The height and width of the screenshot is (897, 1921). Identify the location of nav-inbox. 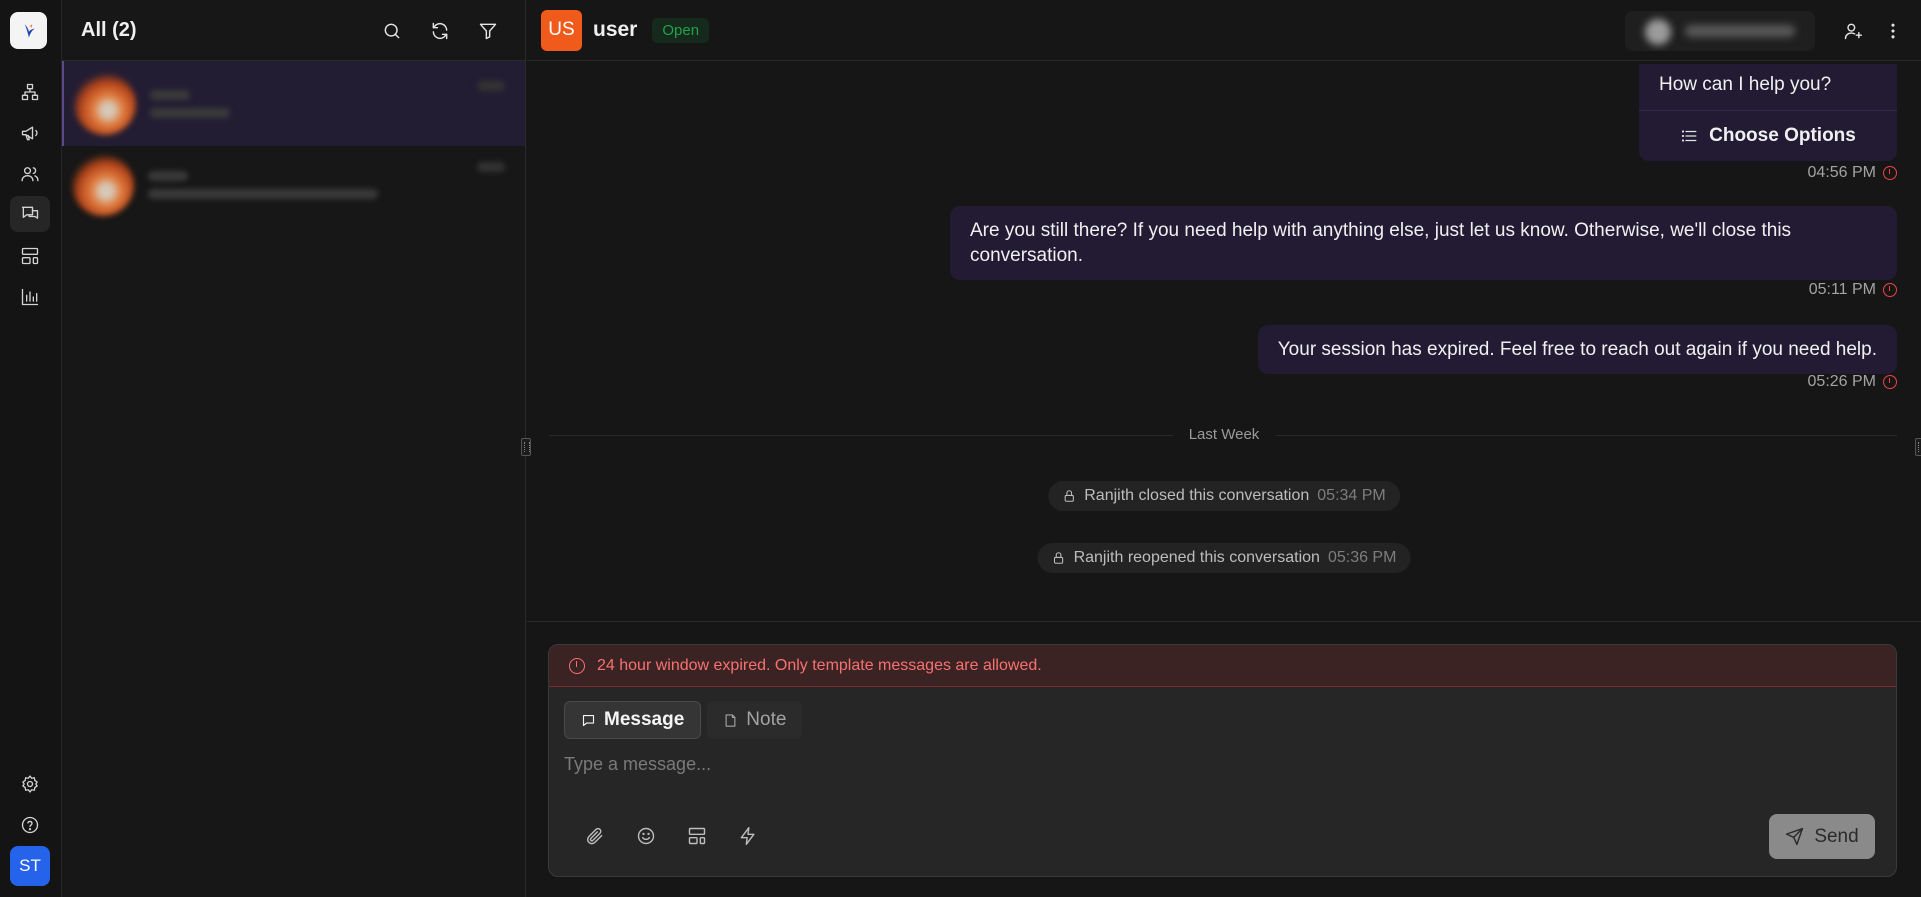
(30, 214).